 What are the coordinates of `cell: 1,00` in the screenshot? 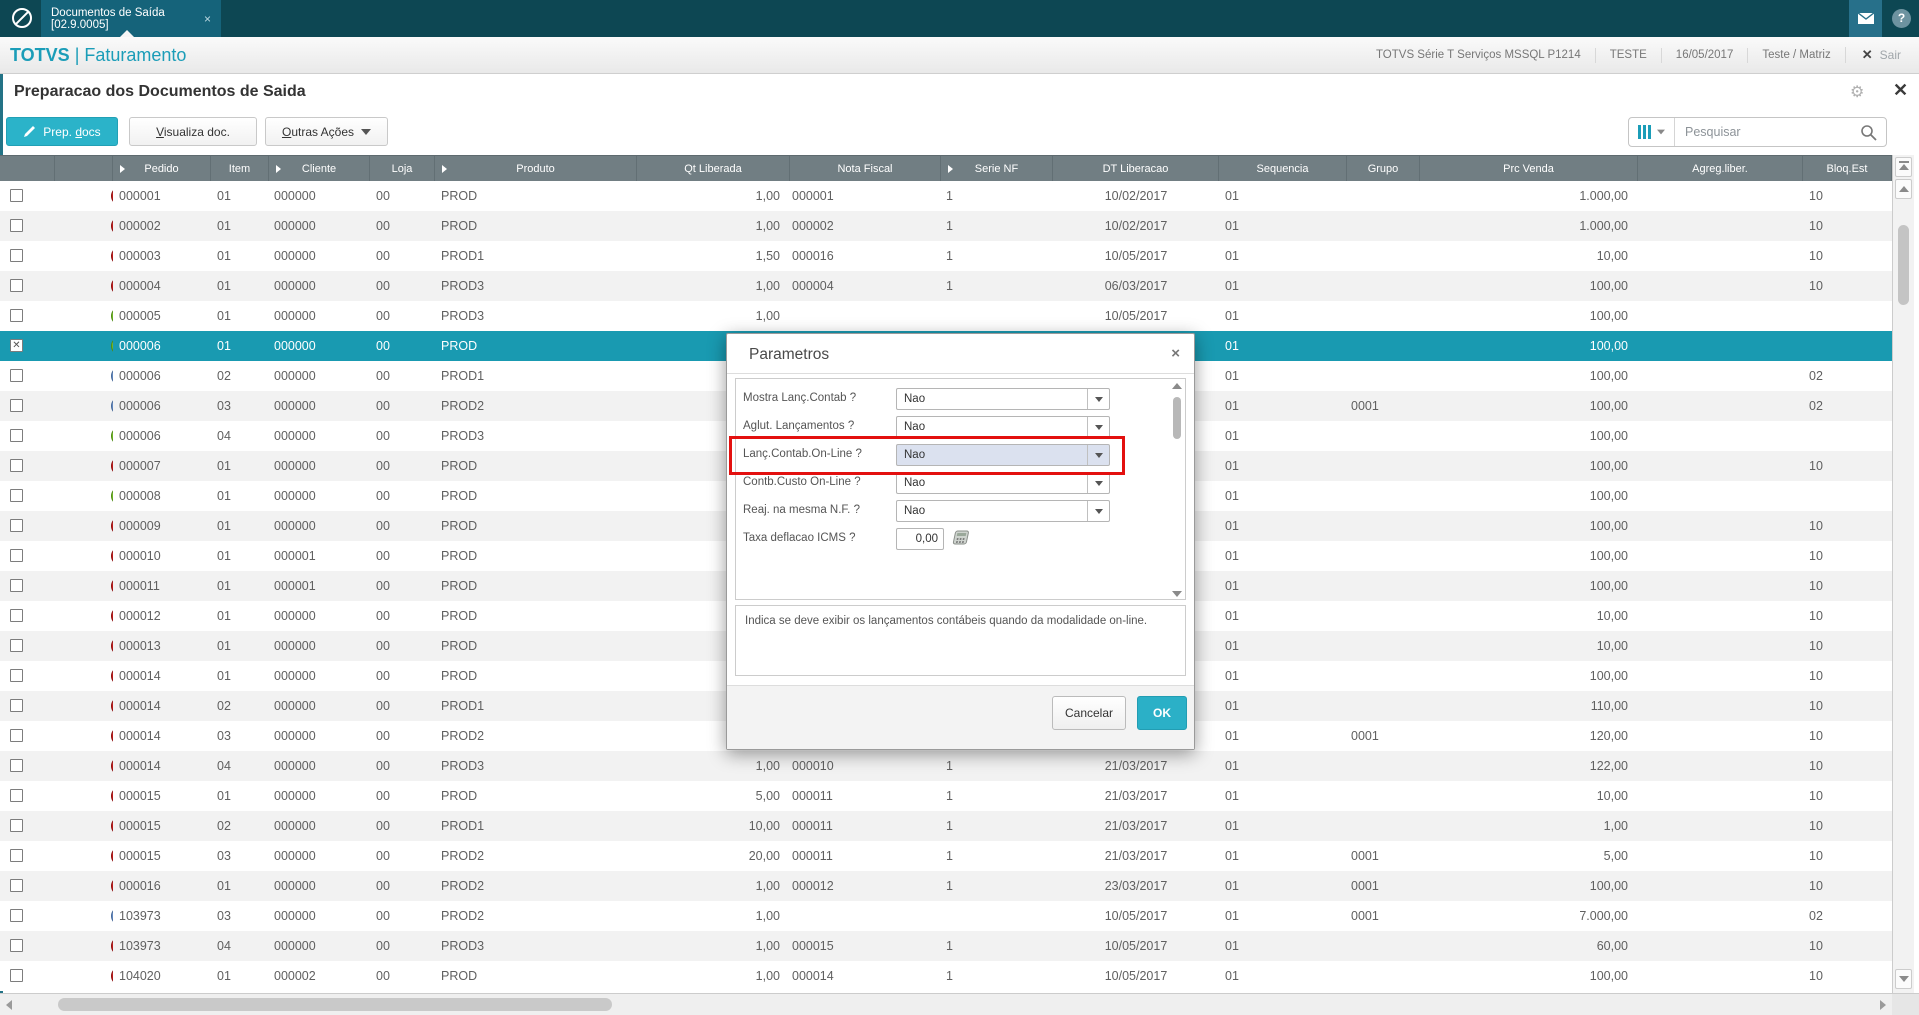 It's located at (767, 226).